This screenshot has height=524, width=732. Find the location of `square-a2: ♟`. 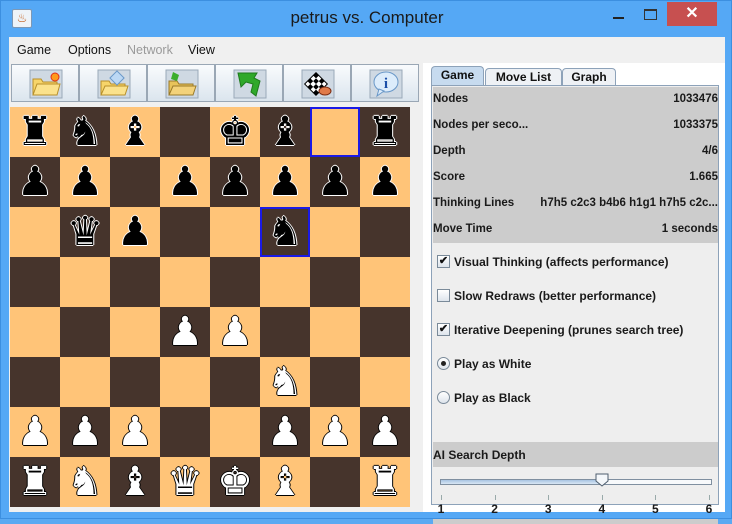

square-a2: ♟ is located at coordinates (35, 432).